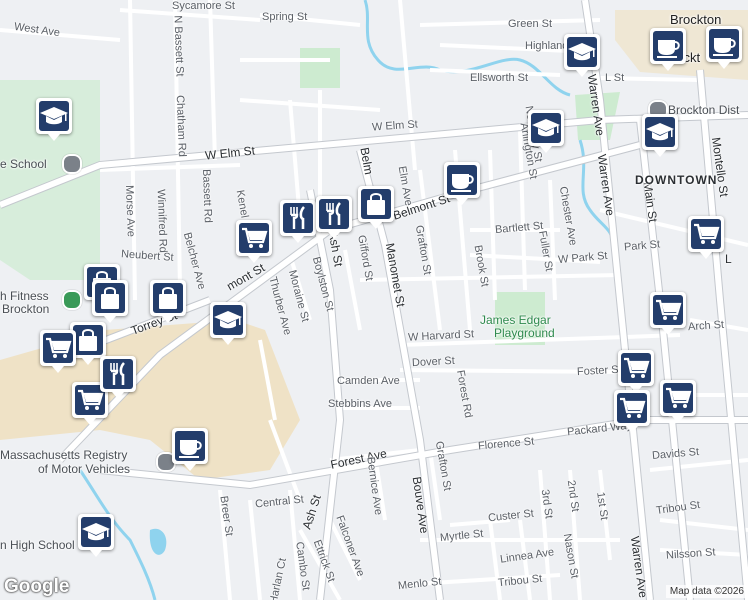 The image size is (748, 600). I want to click on registry-label-line1: Massachusetts Registry, so click(64, 455).